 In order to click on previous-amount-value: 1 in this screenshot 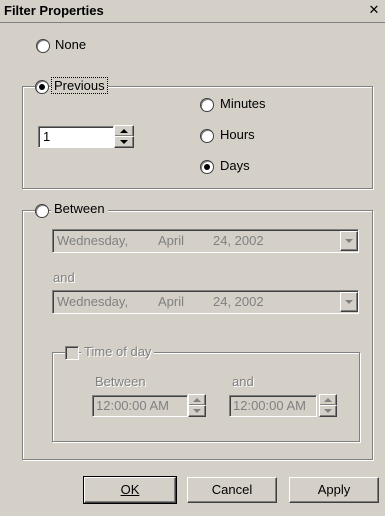, I will do `click(47, 136)`.